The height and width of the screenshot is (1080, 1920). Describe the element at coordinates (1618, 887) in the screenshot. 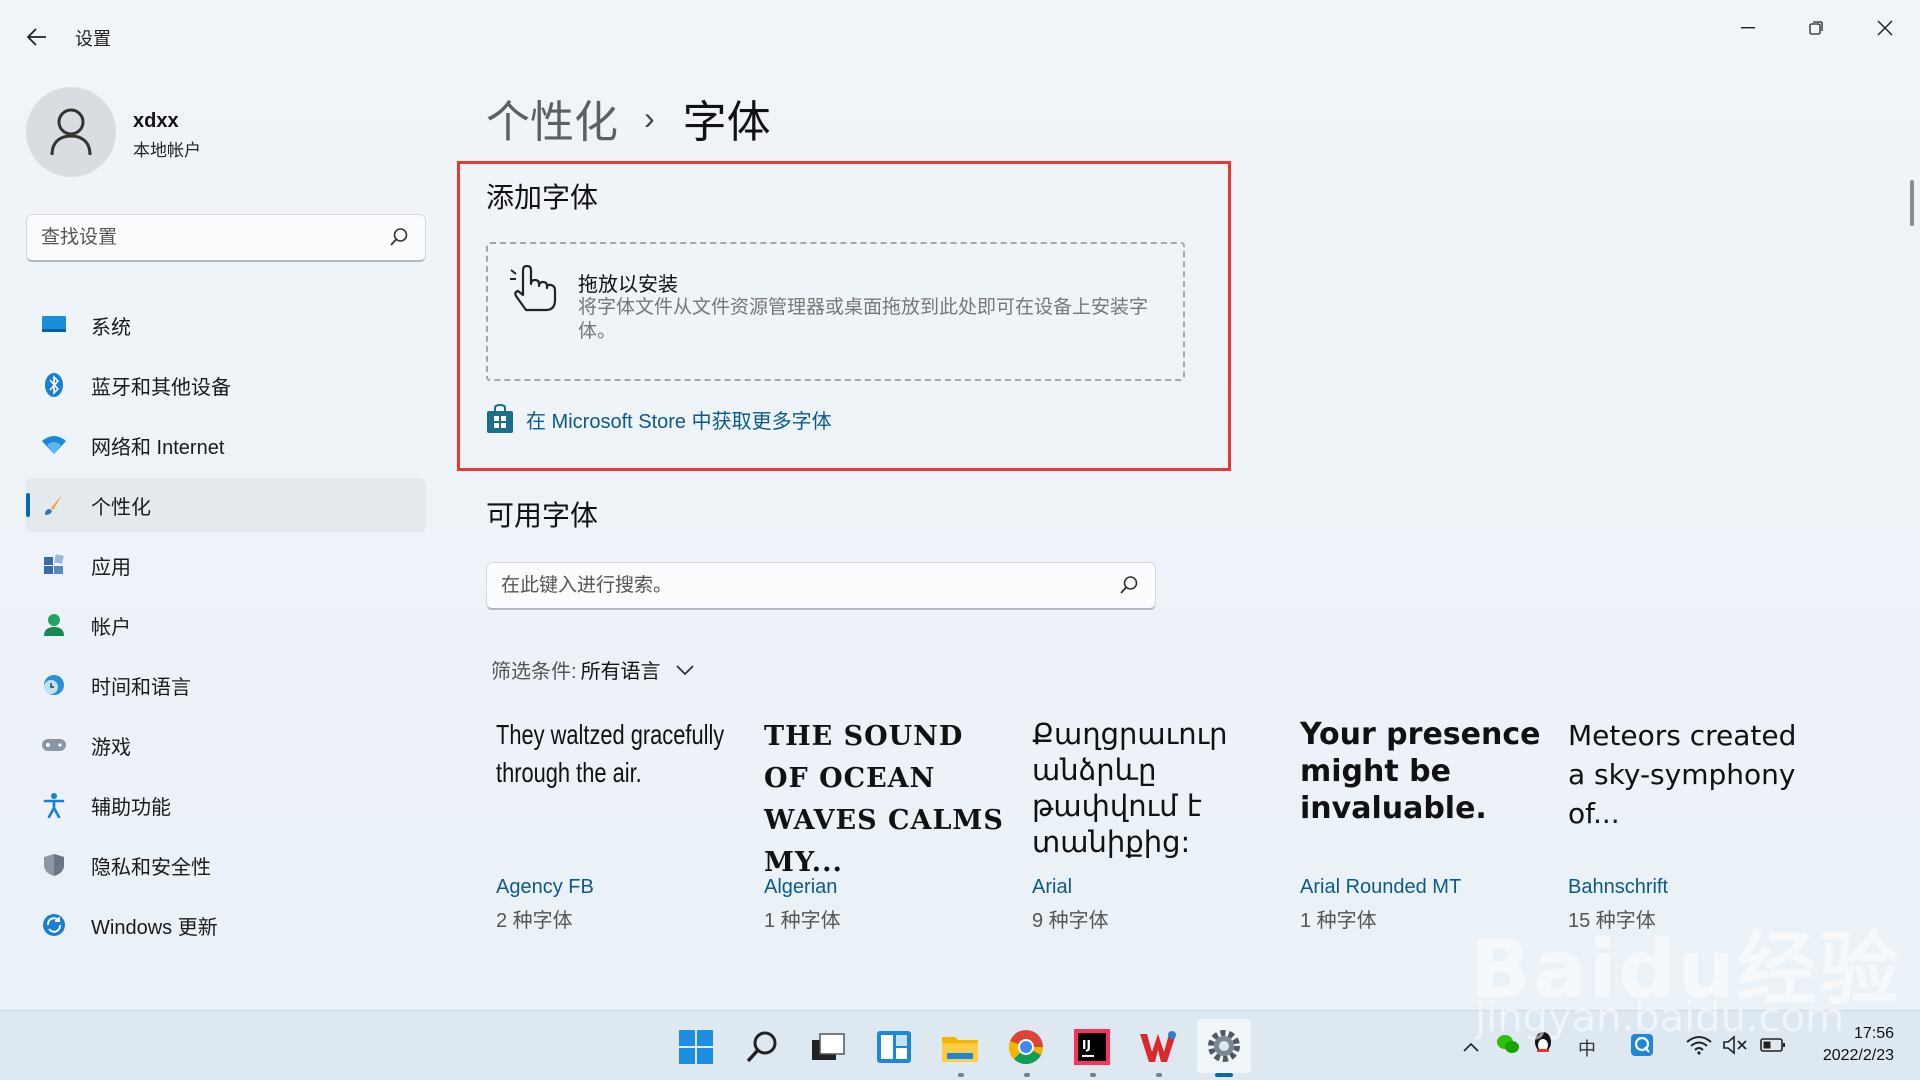

I see `font-name: Bahnschrift` at that location.